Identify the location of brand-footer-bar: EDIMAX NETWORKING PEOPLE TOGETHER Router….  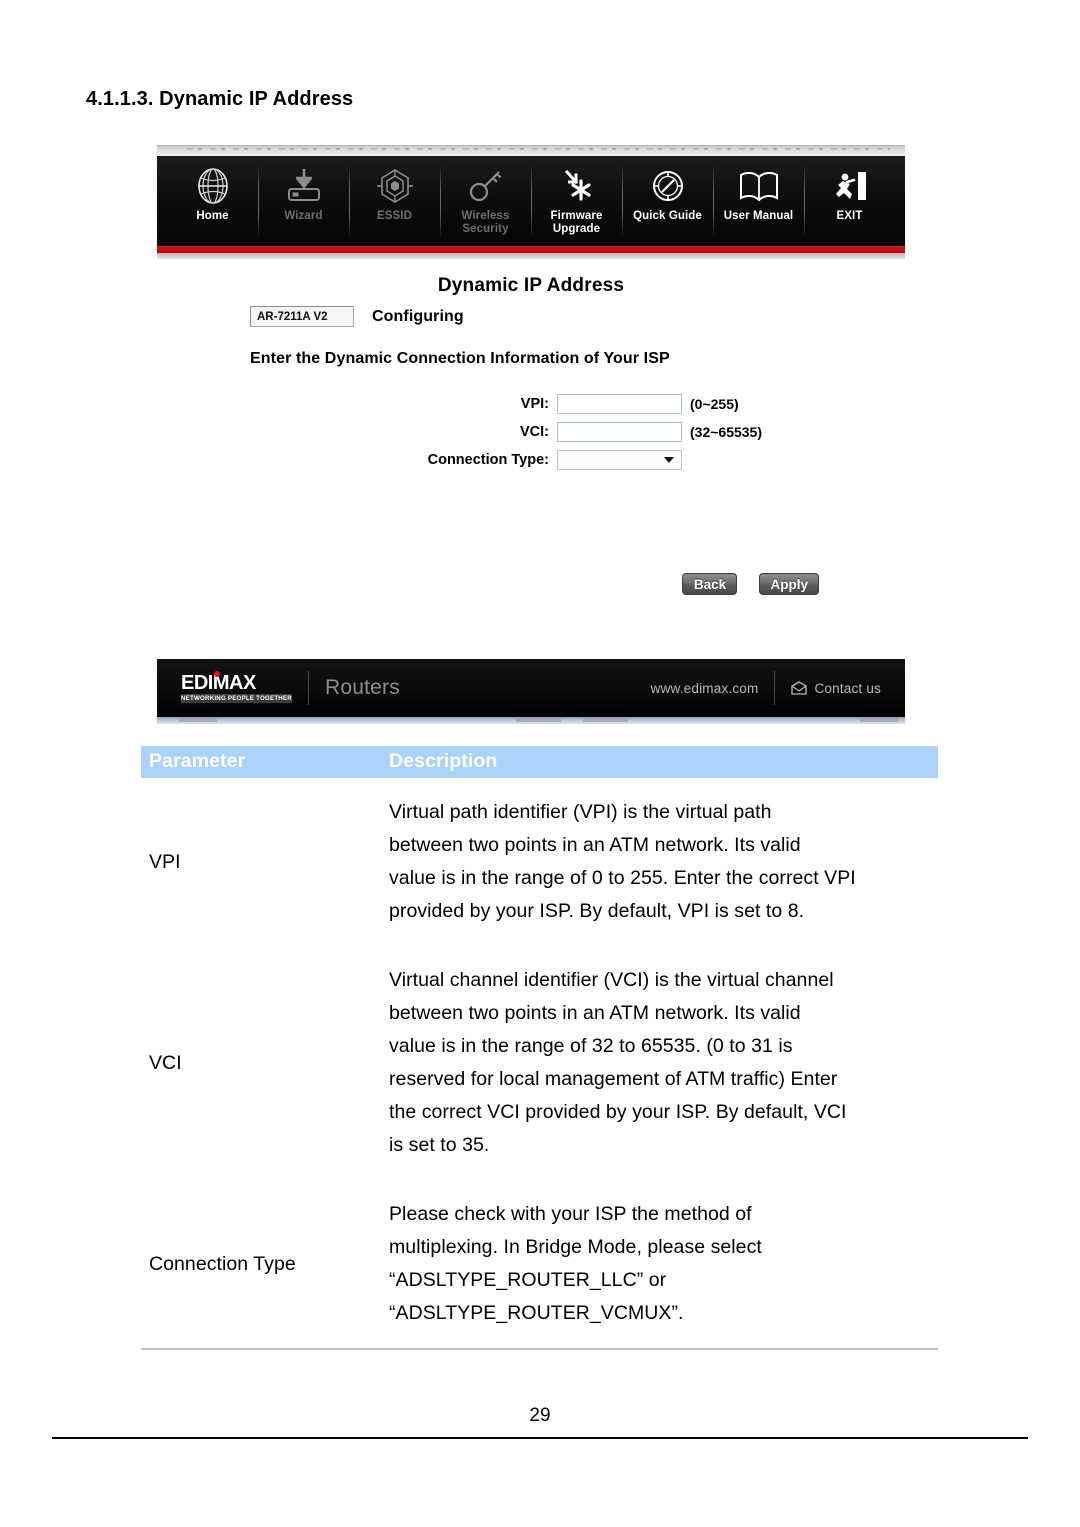
(531, 688).